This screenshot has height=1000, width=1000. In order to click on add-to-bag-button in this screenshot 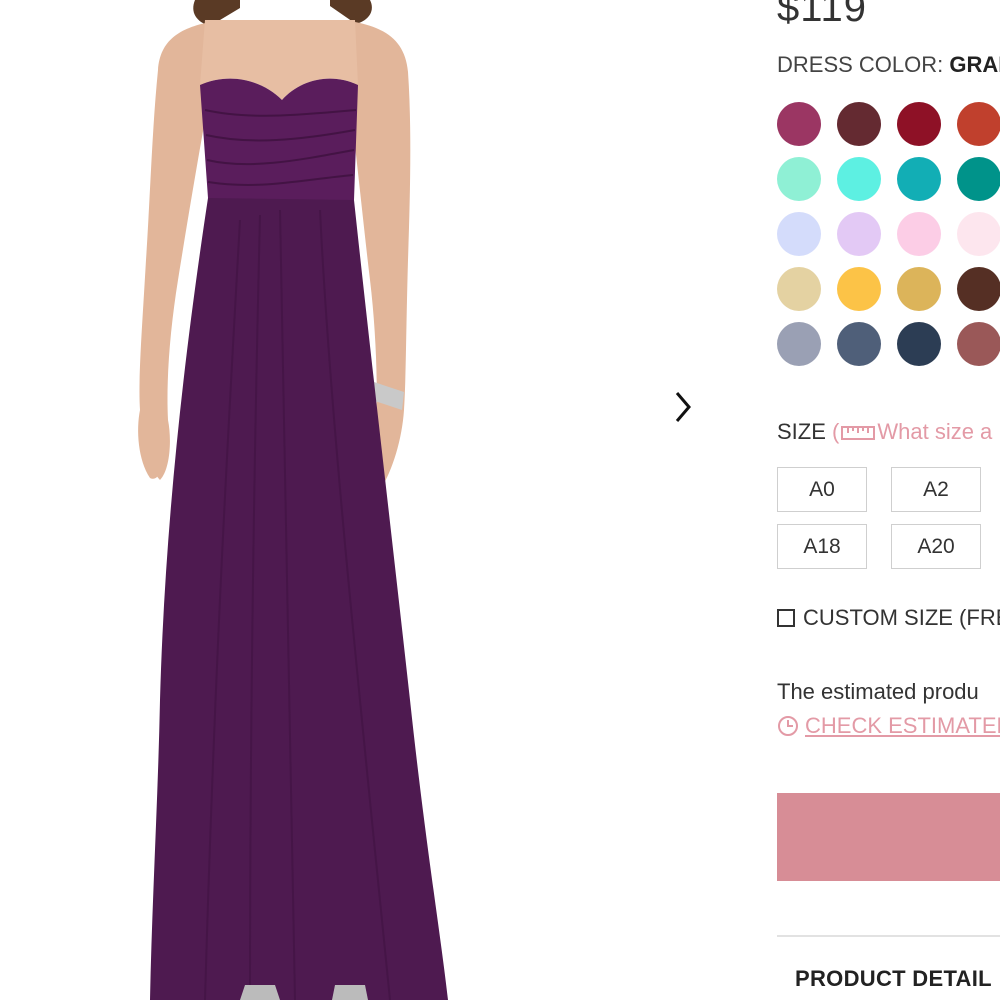, I will do `click(888, 837)`.